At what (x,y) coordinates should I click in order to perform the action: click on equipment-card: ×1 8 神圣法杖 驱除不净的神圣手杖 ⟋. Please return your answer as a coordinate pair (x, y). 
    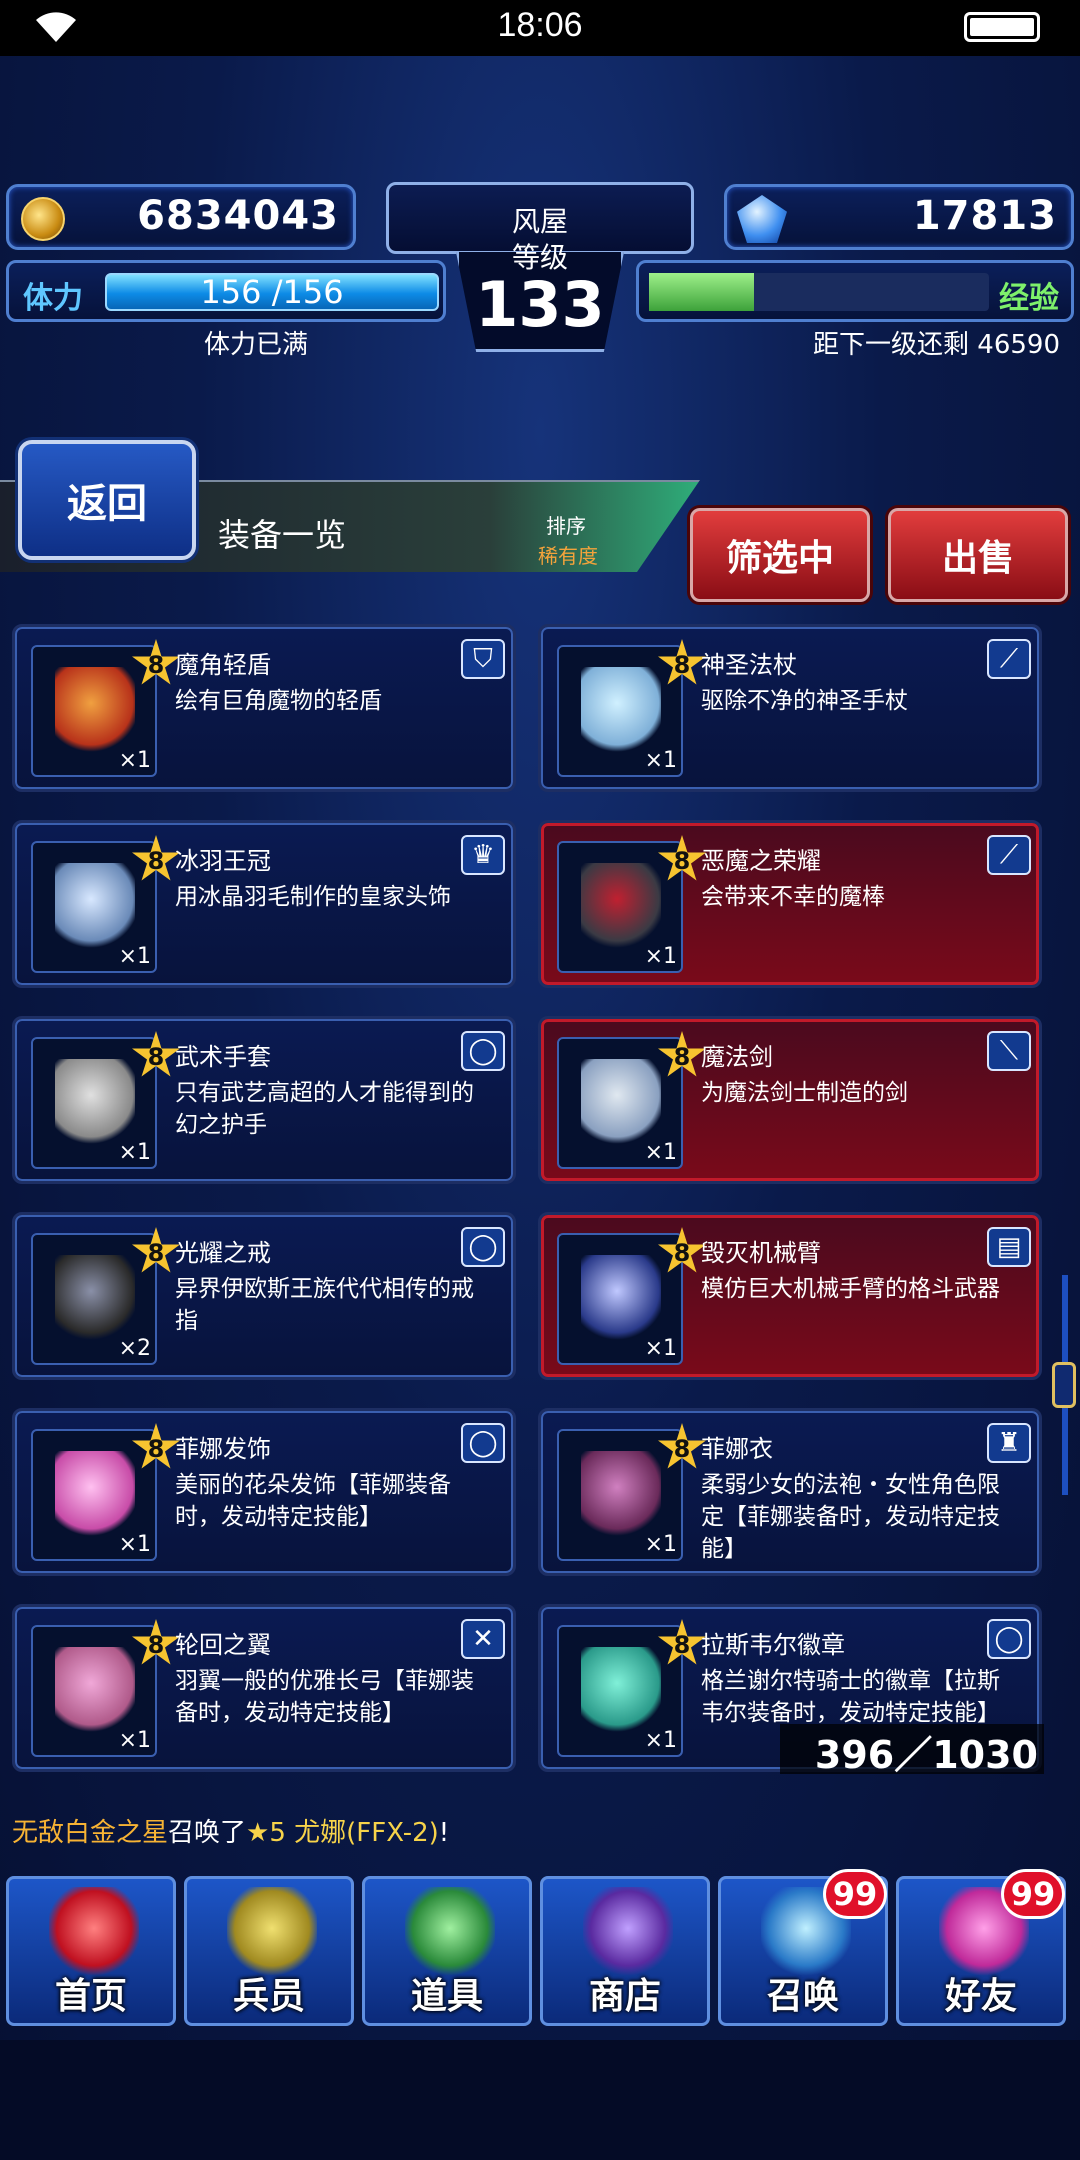
    Looking at the image, I should click on (790, 708).